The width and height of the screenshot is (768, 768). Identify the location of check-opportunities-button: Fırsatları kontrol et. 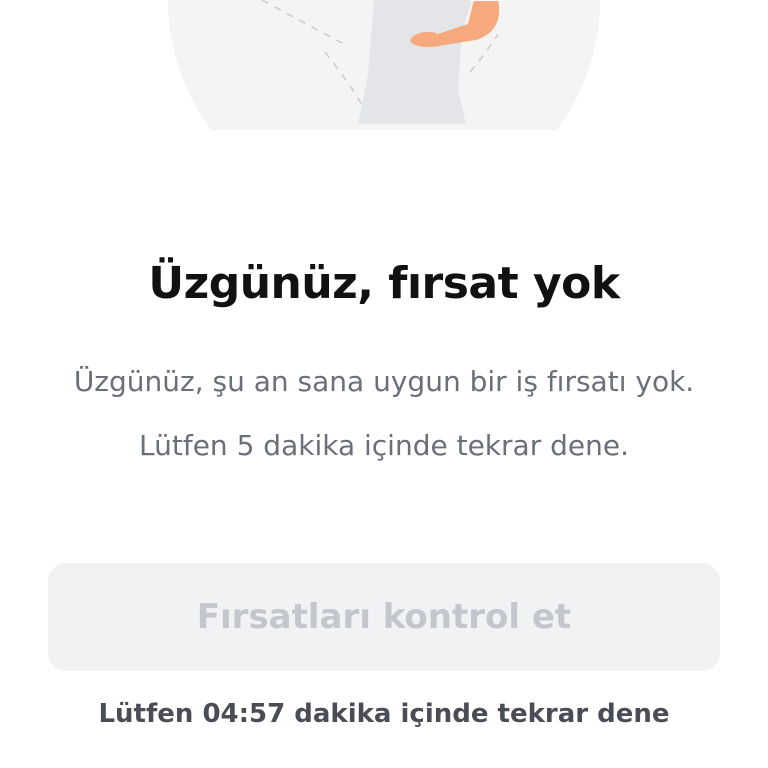
(384, 617).